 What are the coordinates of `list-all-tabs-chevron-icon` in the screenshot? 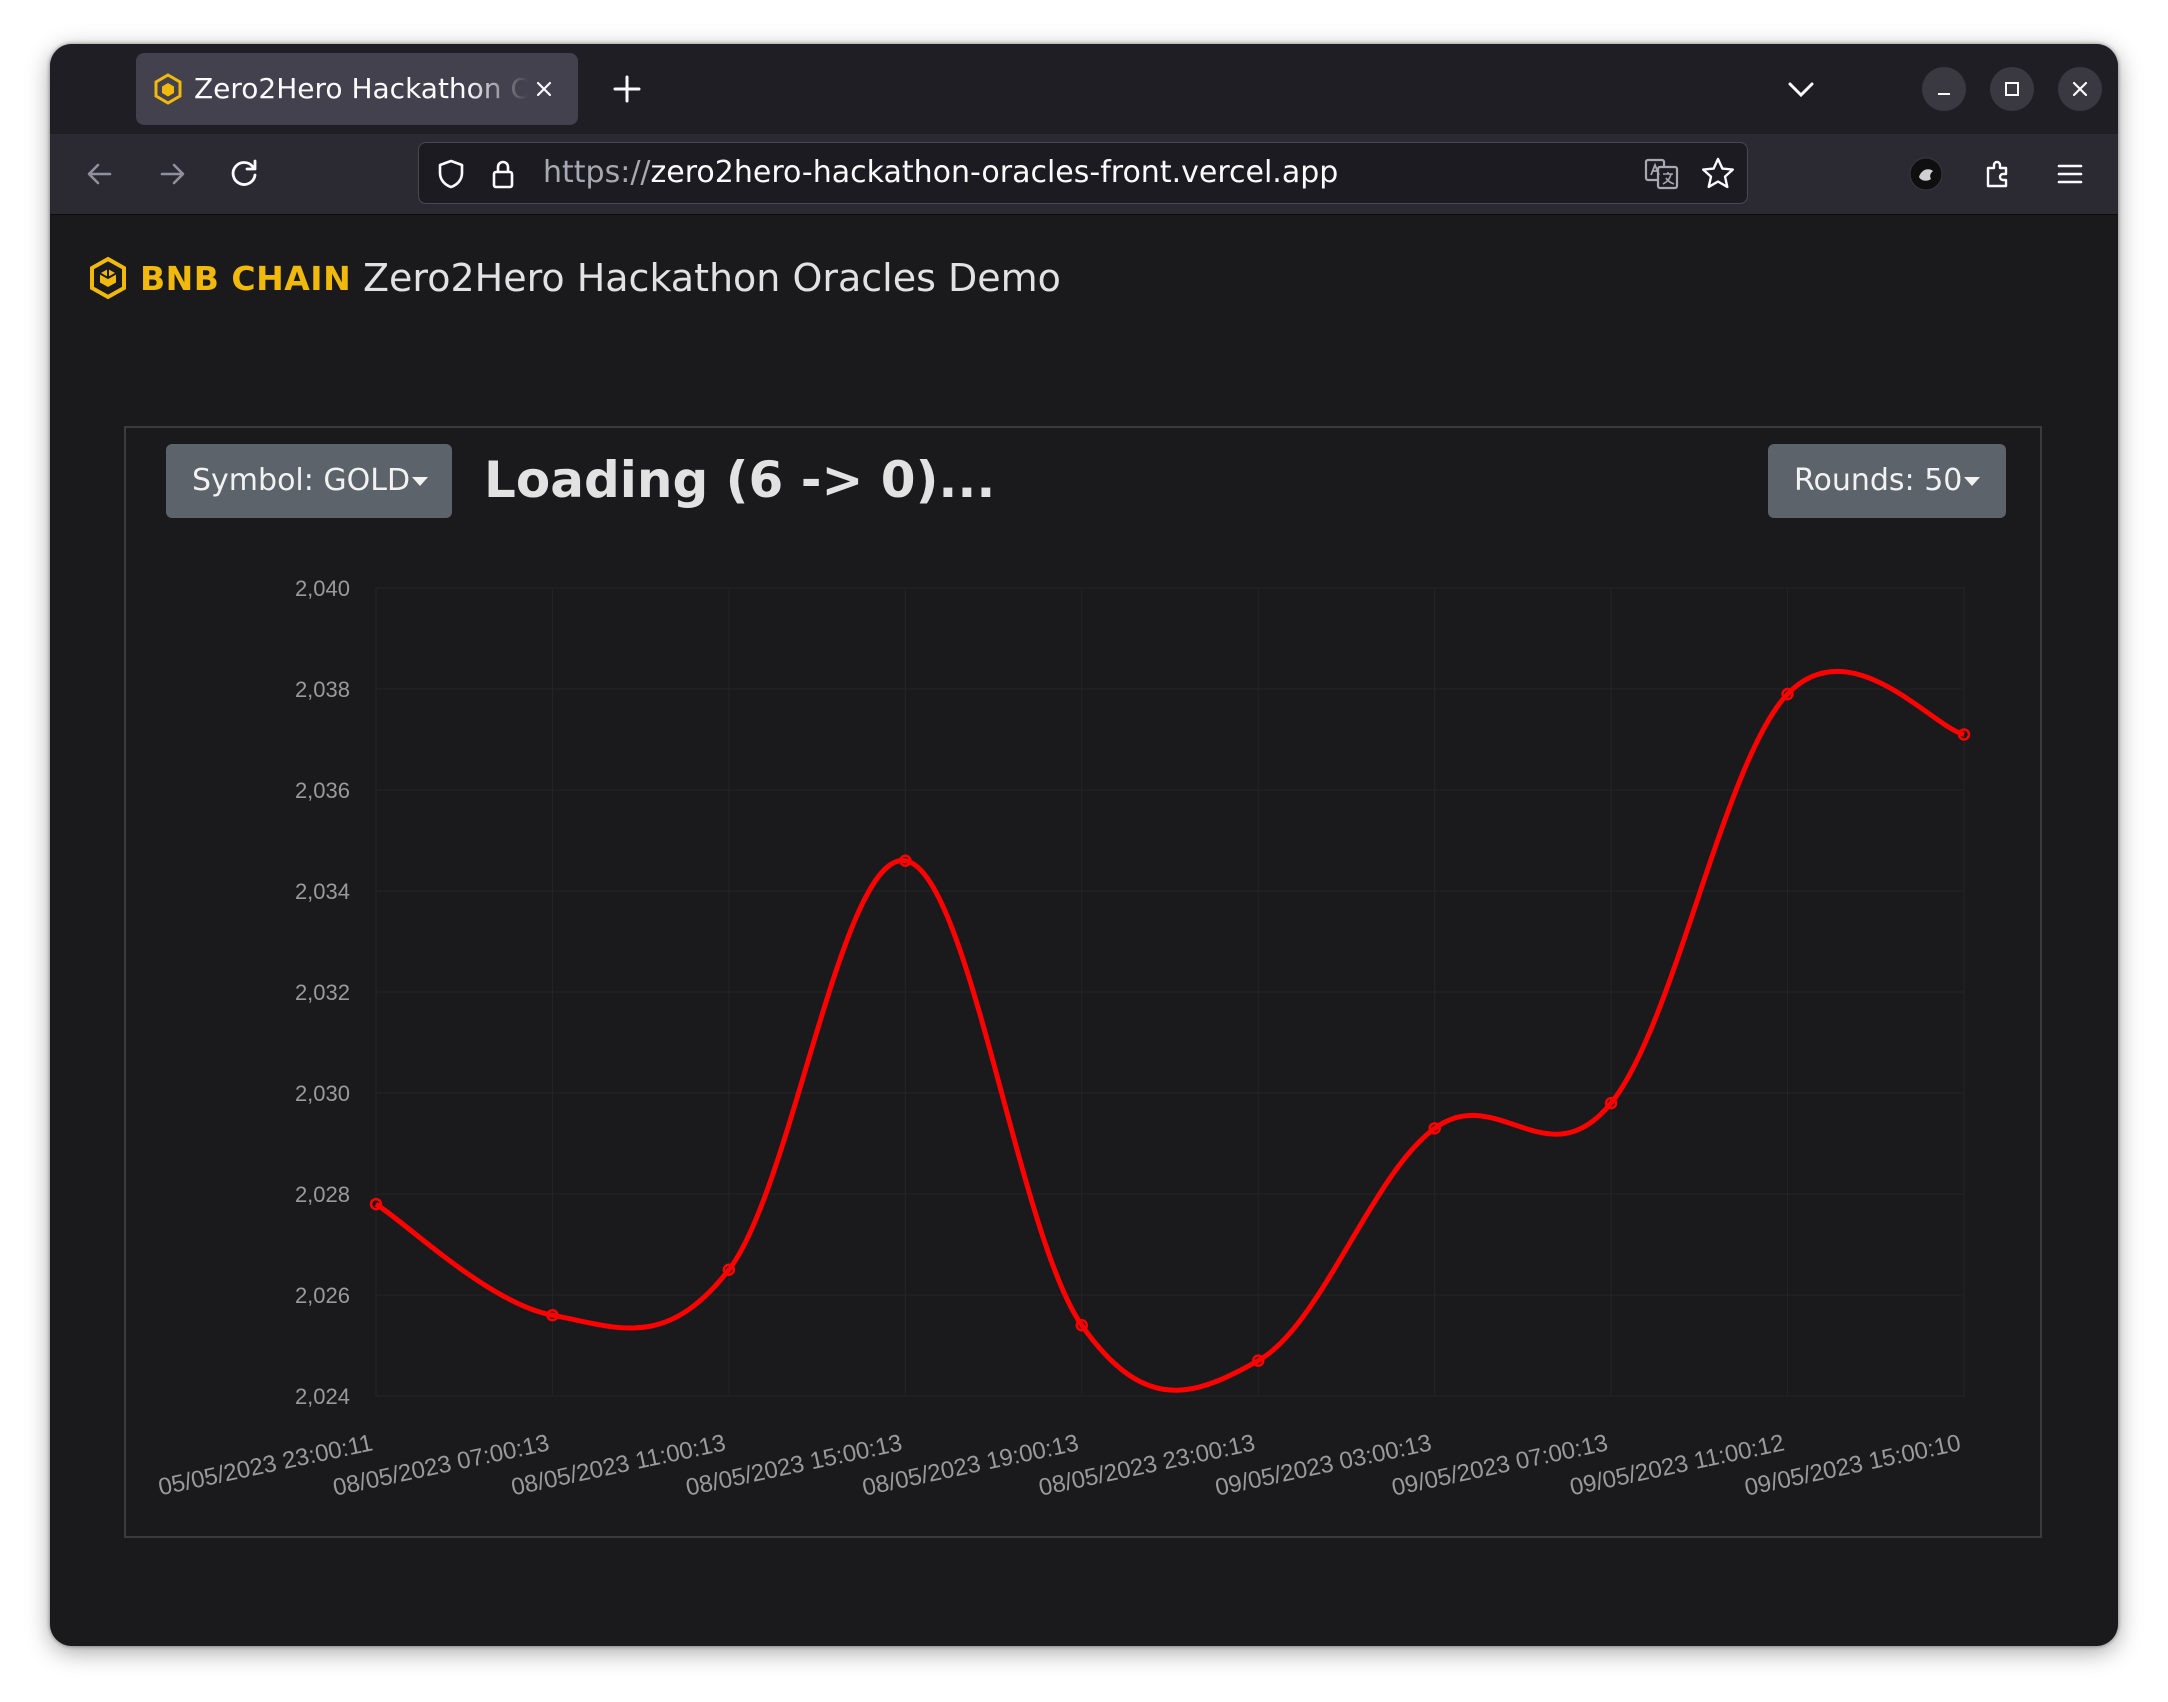 It's located at (1801, 89).